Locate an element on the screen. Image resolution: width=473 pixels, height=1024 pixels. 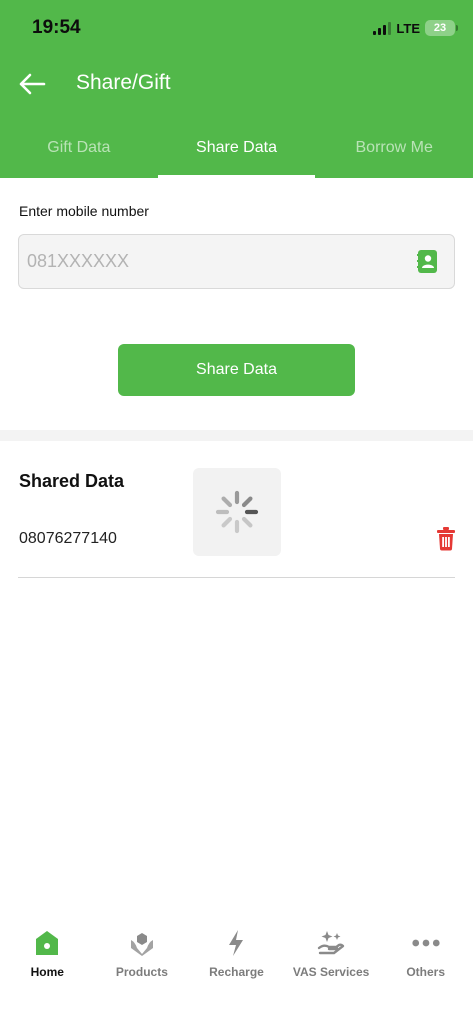
section-divider is located at coordinates (236, 435).